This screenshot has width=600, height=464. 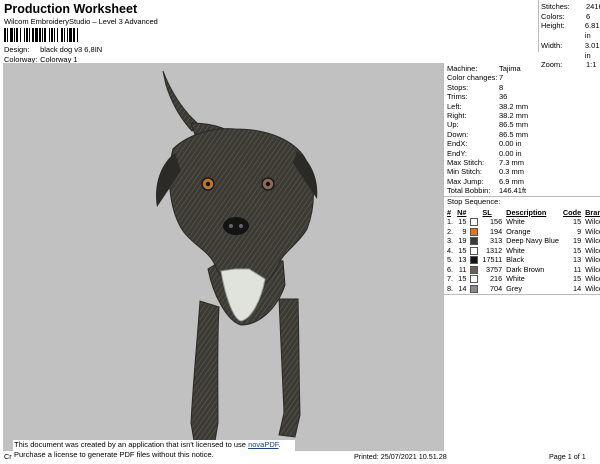 What do you see at coordinates (592, 31) in the screenshot?
I see `stat-value: 6.81 in` at bounding box center [592, 31].